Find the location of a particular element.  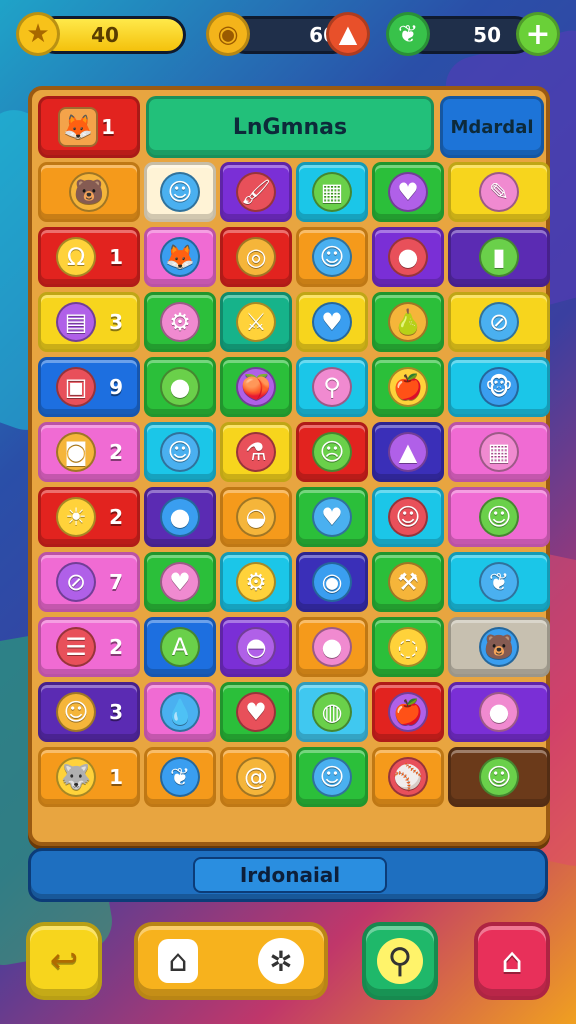

back-button: ↩ is located at coordinates (64, 961).